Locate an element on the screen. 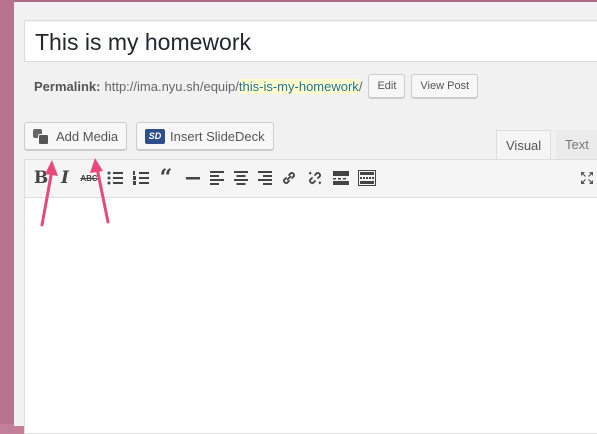 Image resolution: width=597 pixels, height=434 pixels. add-media-label: Add Media is located at coordinates (87, 136).